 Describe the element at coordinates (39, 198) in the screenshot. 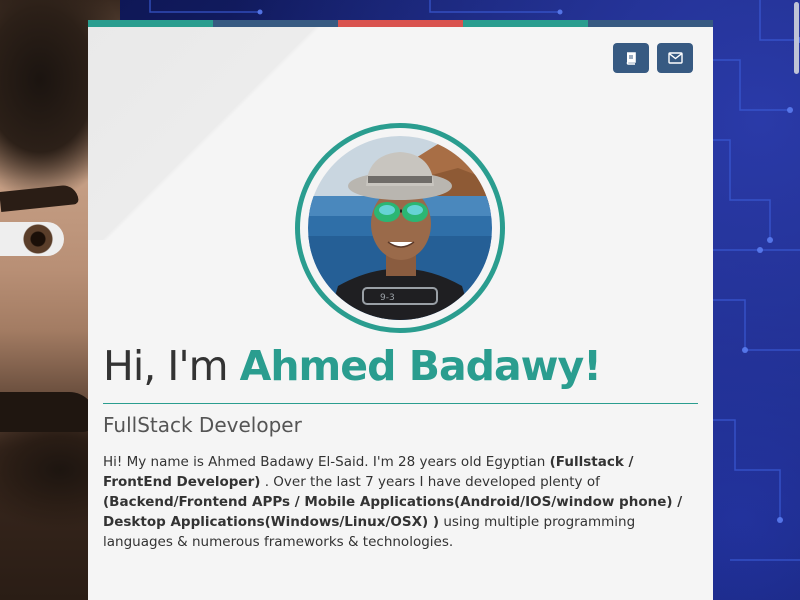

I see `portrait-eyebrow` at that location.